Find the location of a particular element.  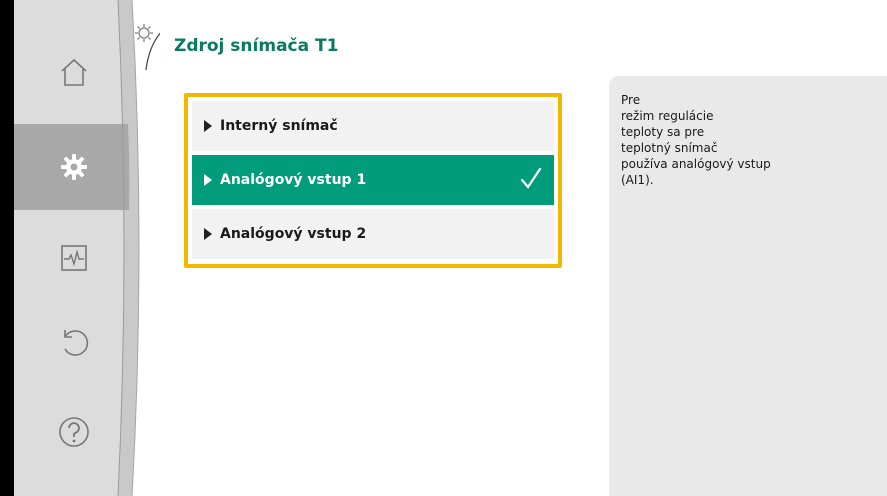

nav-help is located at coordinates (74, 432).